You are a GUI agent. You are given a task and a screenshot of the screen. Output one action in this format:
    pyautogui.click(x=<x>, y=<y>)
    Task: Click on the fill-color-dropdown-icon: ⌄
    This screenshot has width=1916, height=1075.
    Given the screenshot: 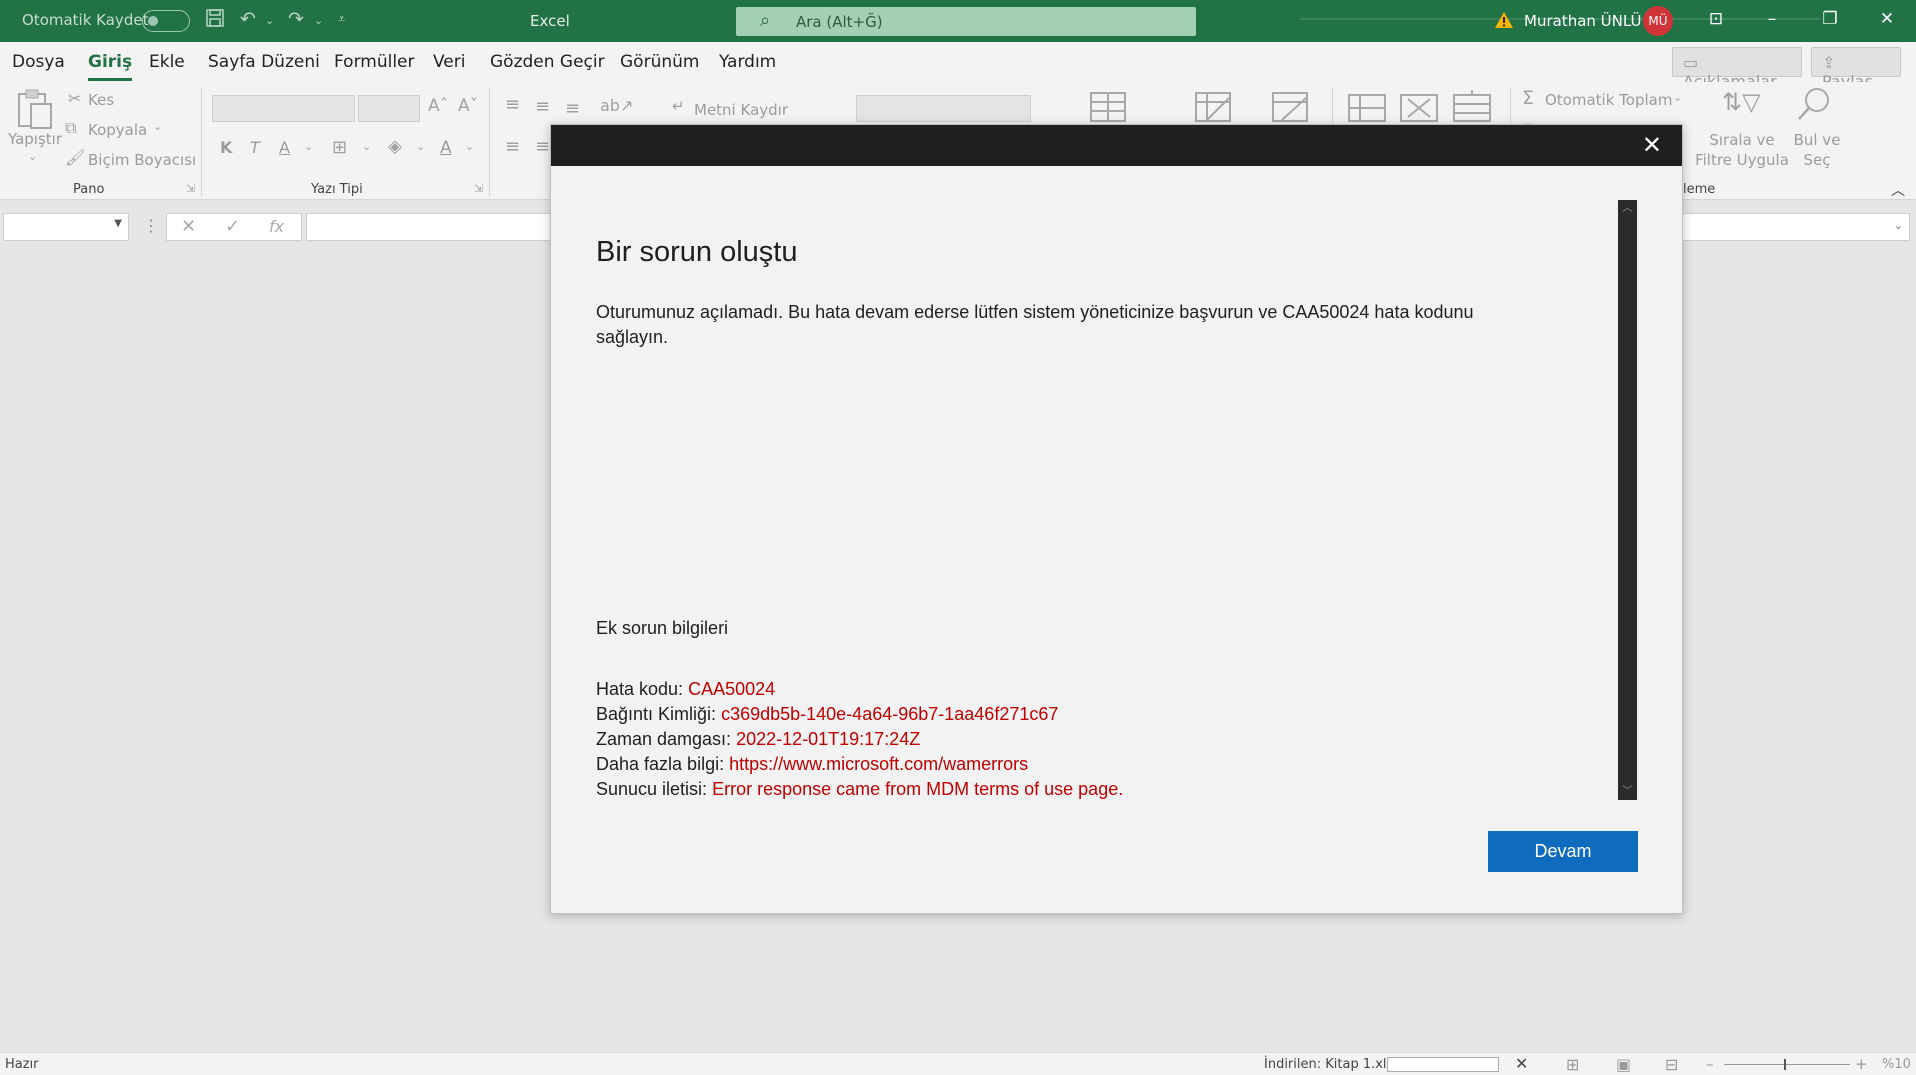 What is the action you would take?
    pyautogui.click(x=420, y=146)
    